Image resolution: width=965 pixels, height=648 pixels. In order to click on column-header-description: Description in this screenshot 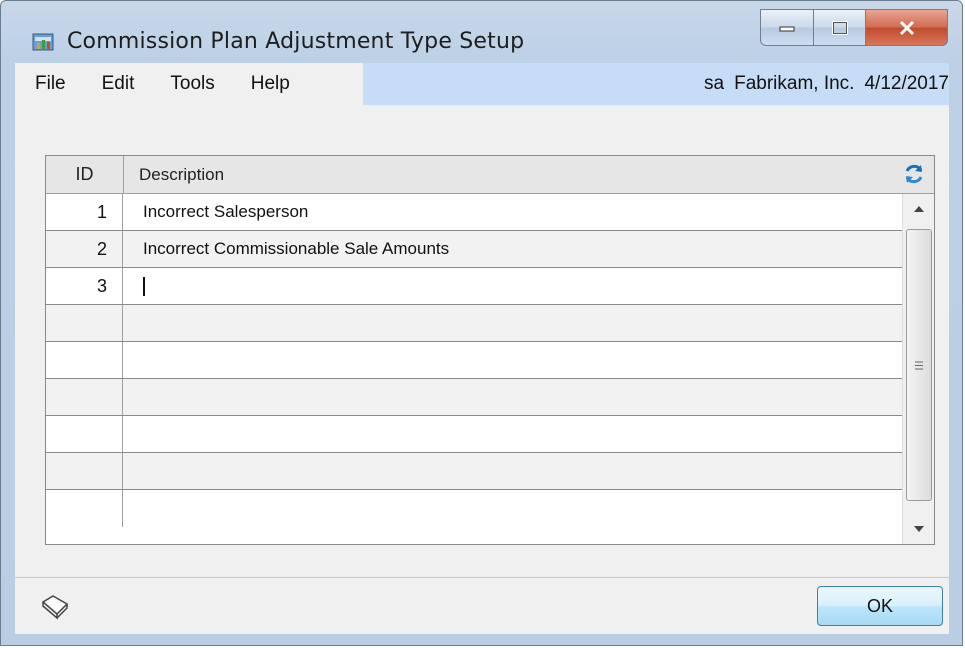, I will do `click(181, 174)`.